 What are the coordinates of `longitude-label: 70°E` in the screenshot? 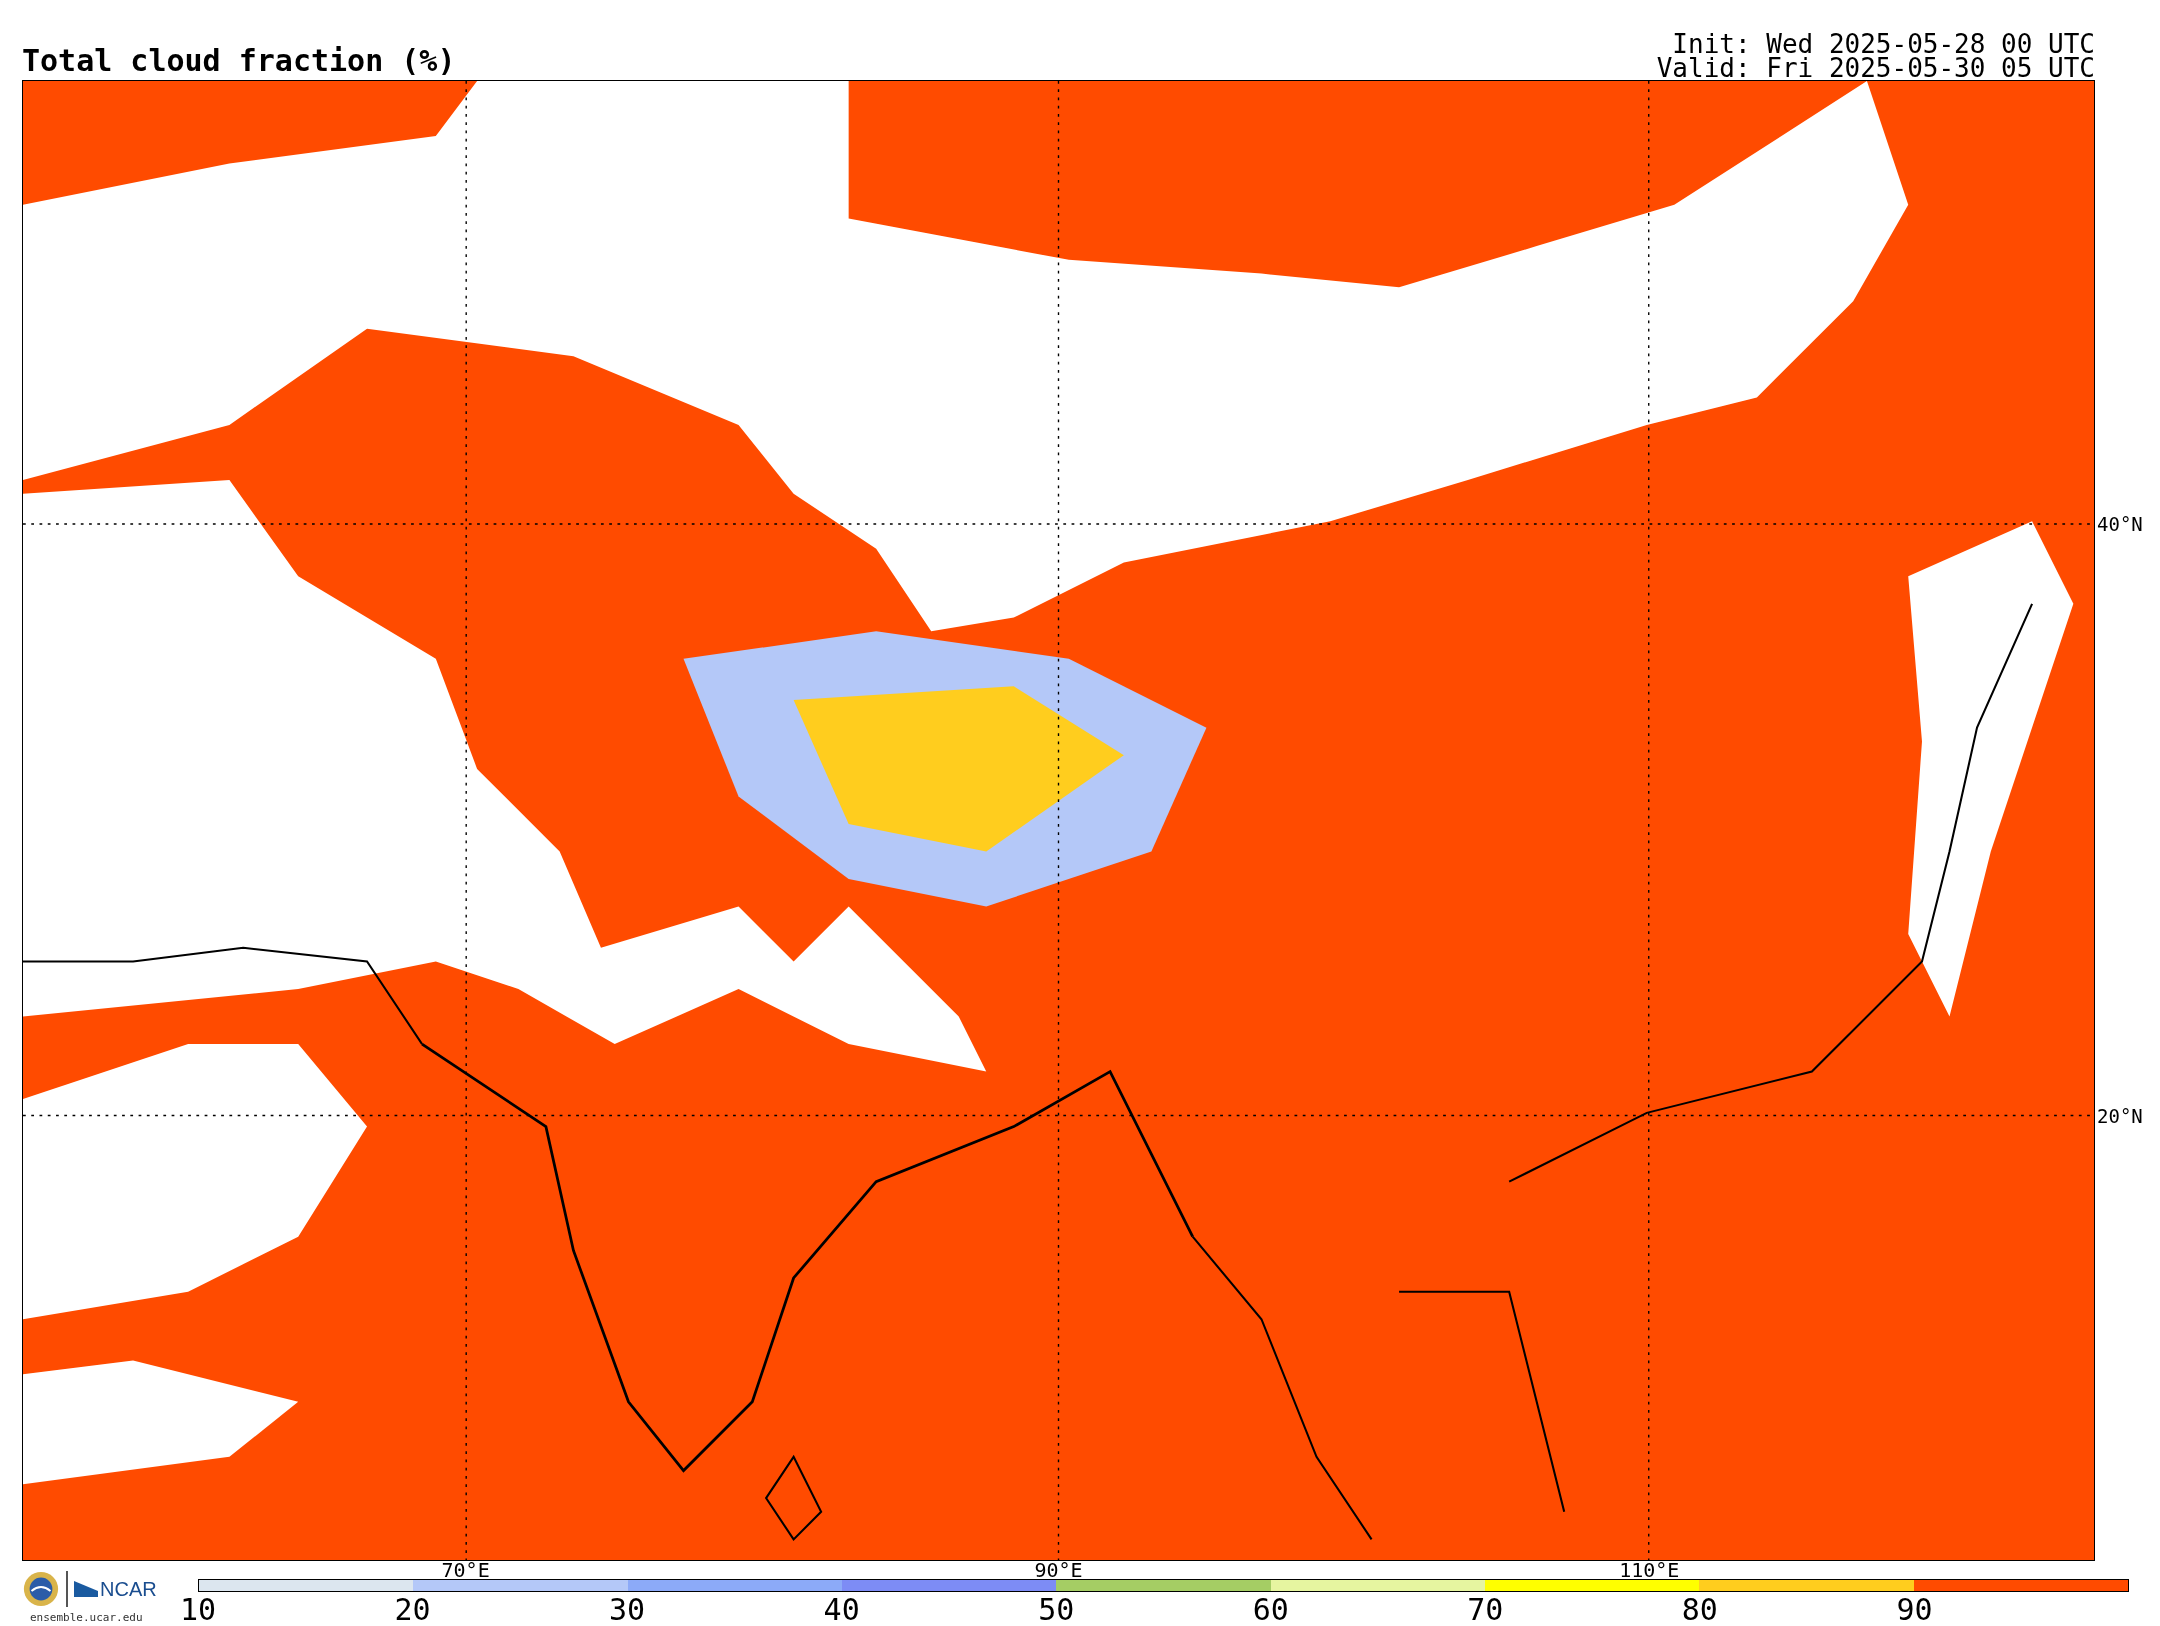 It's located at (465, 1570).